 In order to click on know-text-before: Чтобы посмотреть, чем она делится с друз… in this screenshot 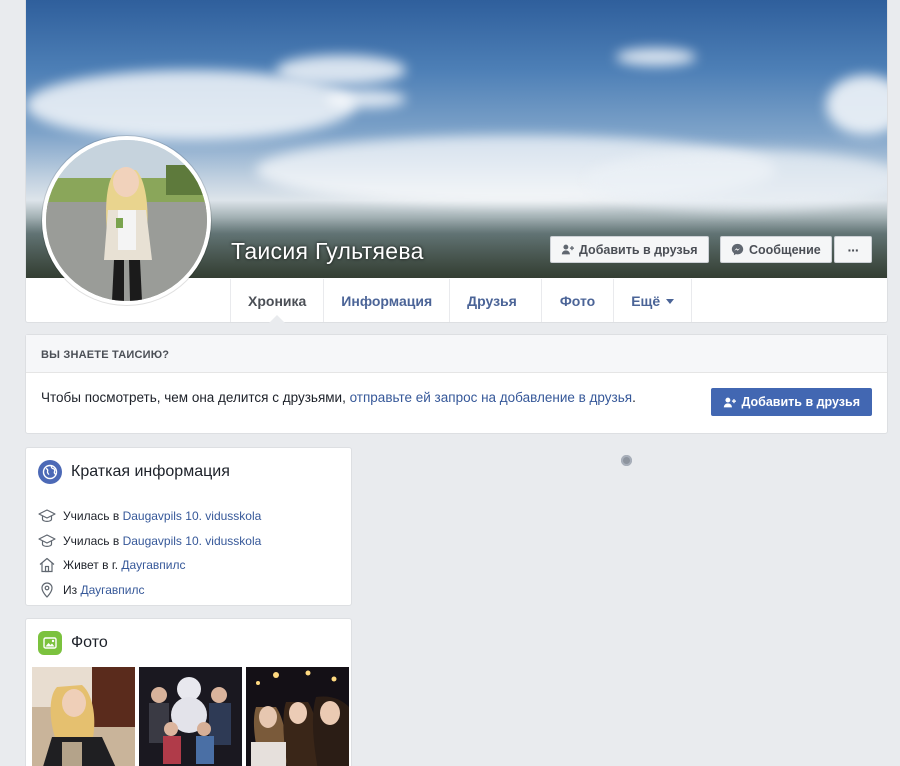, I will do `click(195, 397)`.